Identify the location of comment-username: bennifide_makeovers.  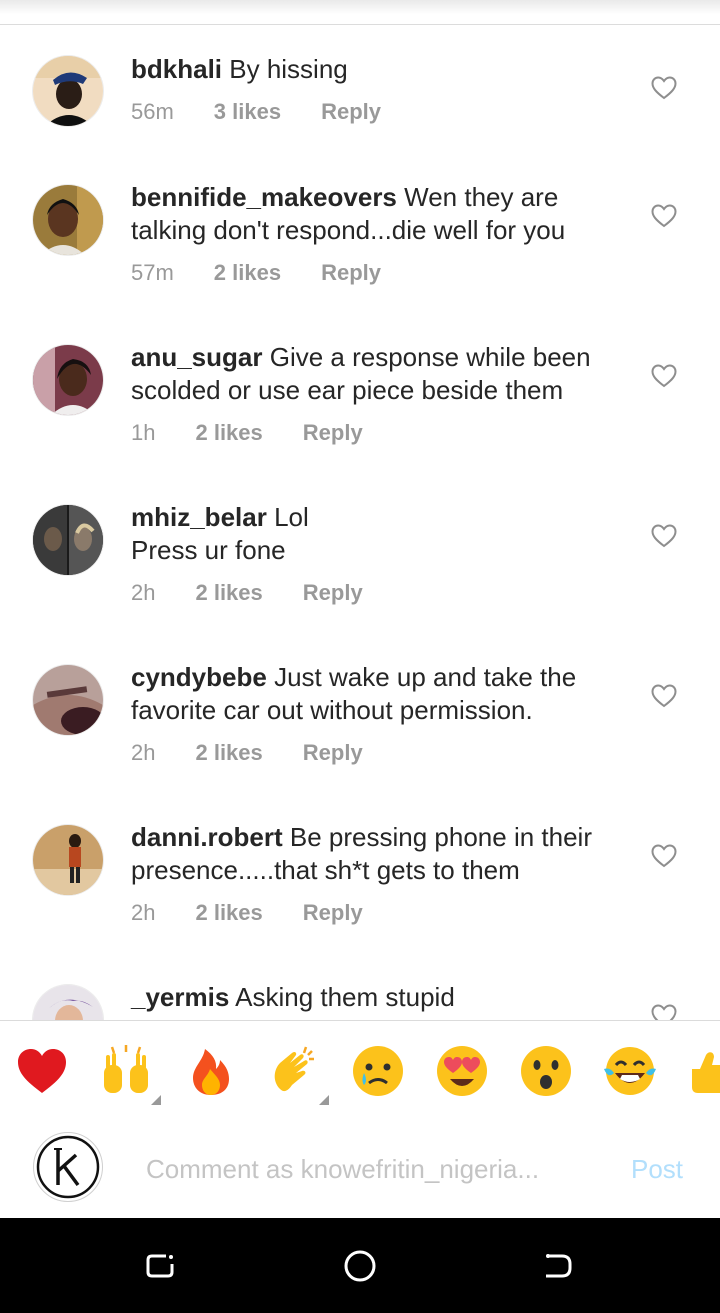
(264, 197).